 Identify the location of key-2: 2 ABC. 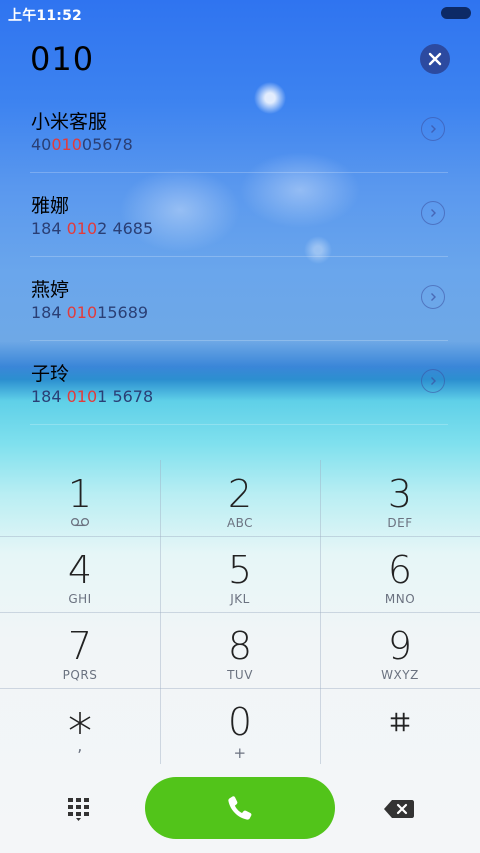
(240, 498).